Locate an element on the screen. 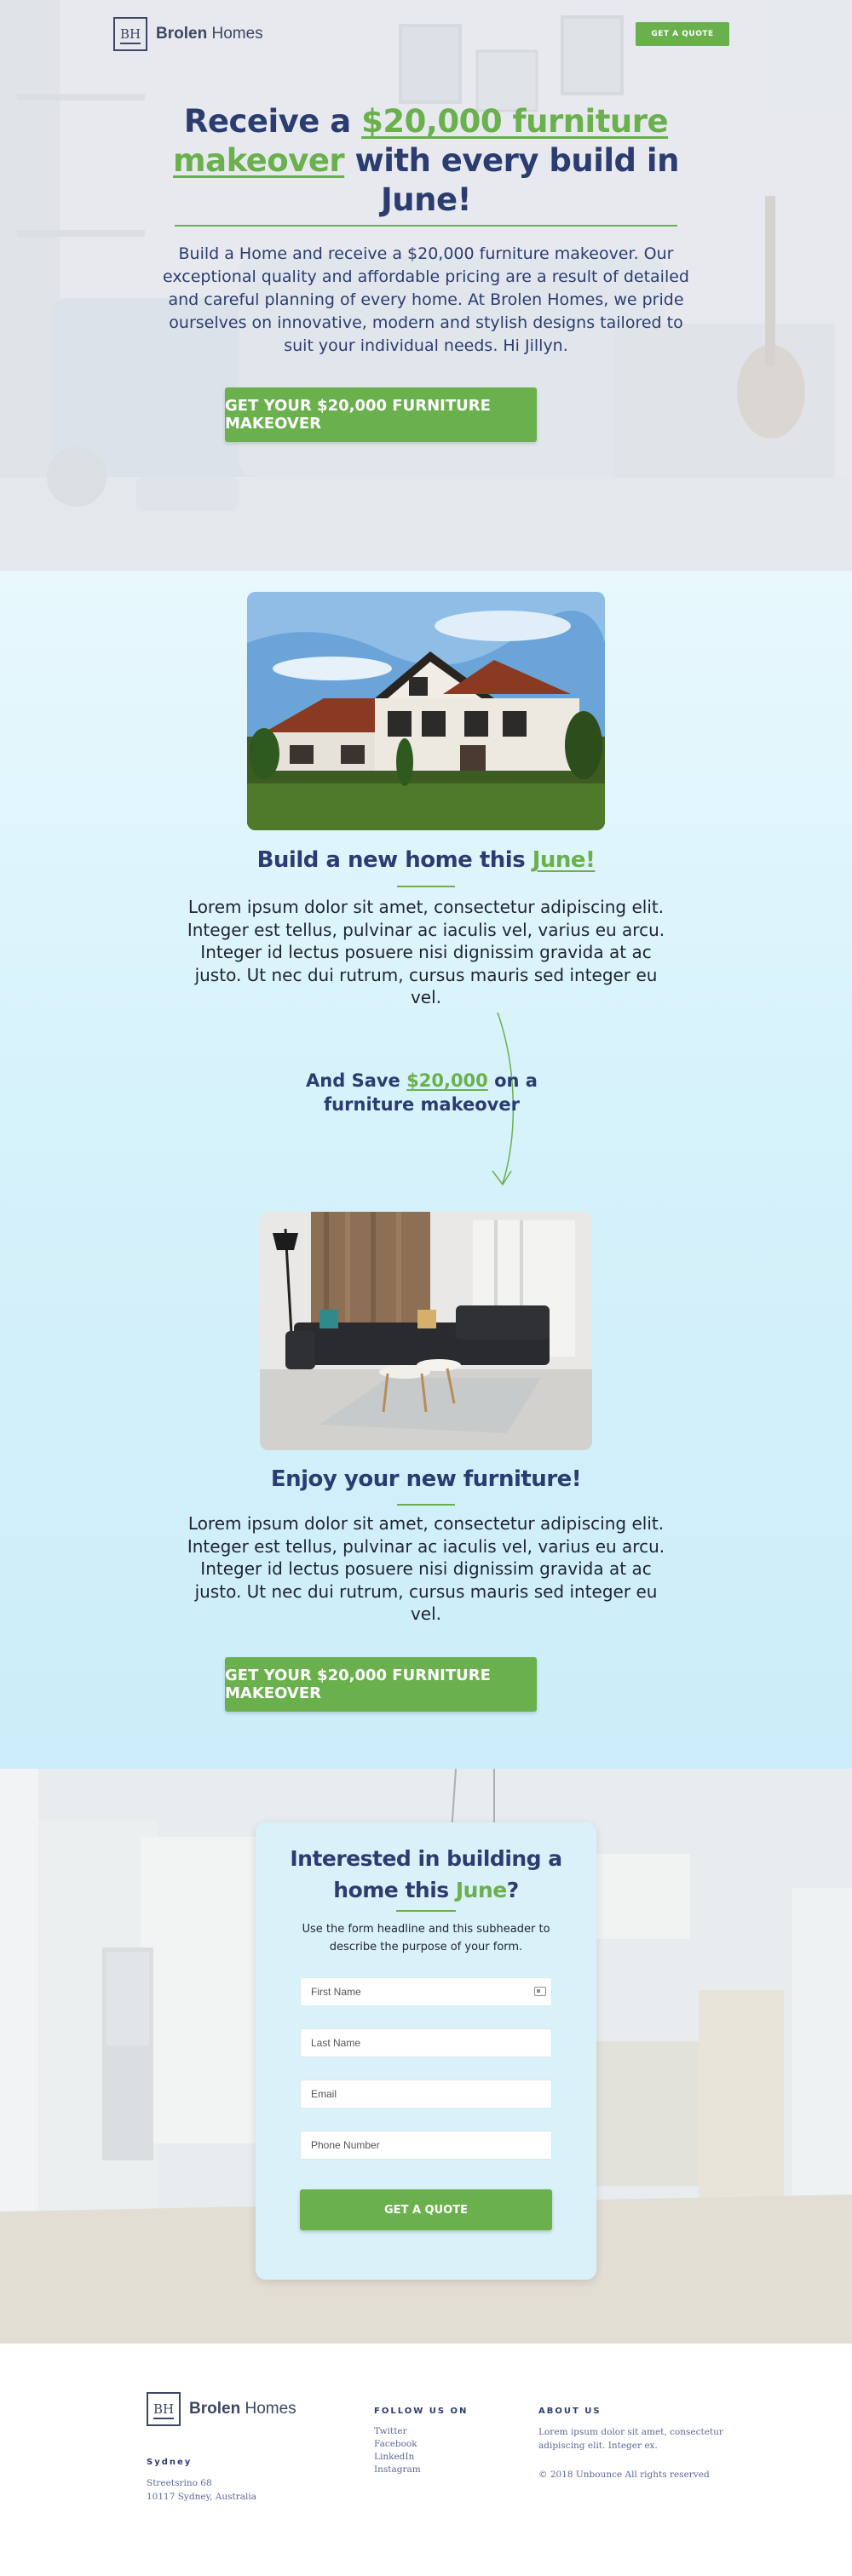  brand-logo: BH Brolen Homes is located at coordinates (188, 34).